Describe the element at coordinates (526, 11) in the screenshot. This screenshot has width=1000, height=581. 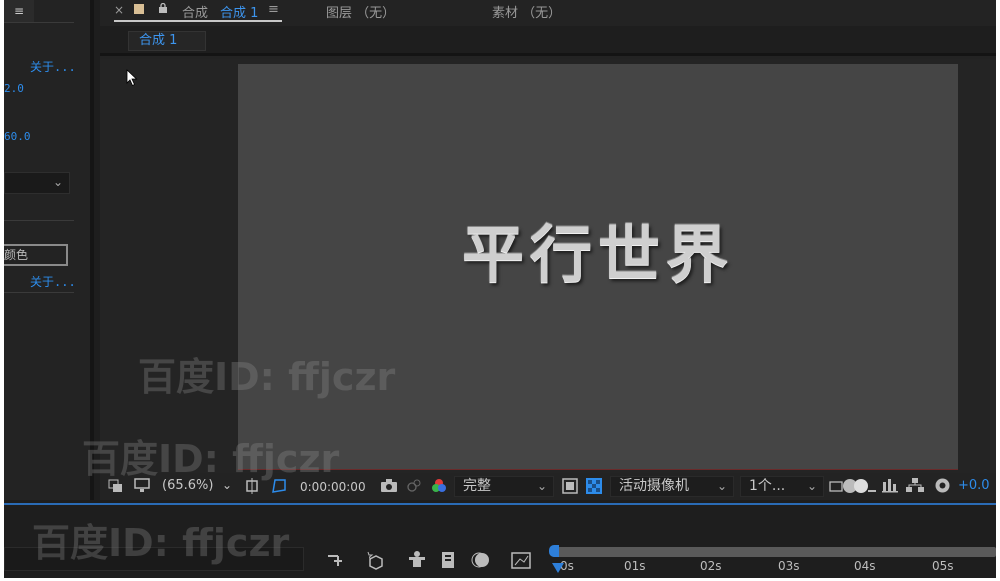
I see `tab-footage: 素材 （无）` at that location.